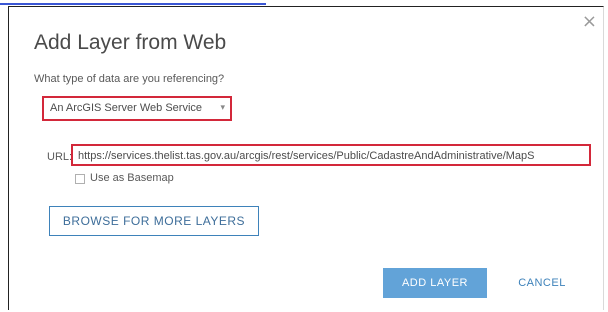 Image resolution: width=608 pixels, height=312 pixels. Describe the element at coordinates (222, 107) in the screenshot. I see `chevron-down-icon: ▾` at that location.